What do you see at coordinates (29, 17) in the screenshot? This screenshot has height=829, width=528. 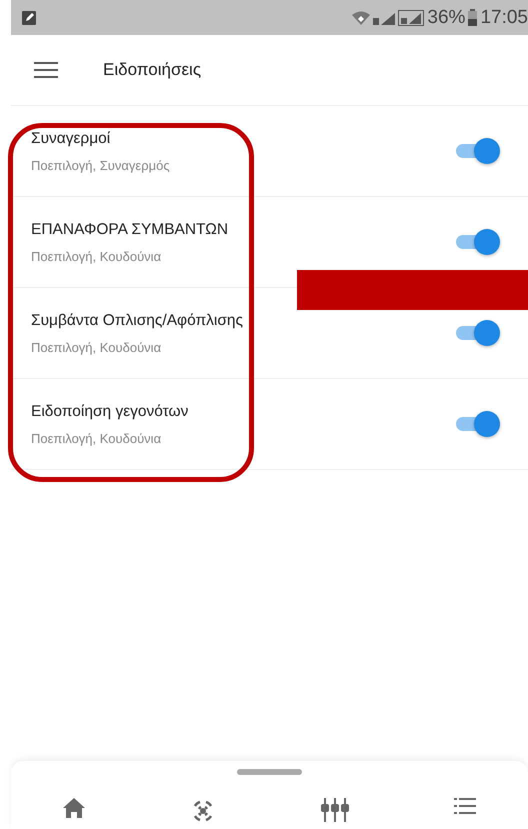 I see `edit-icon` at bounding box center [29, 17].